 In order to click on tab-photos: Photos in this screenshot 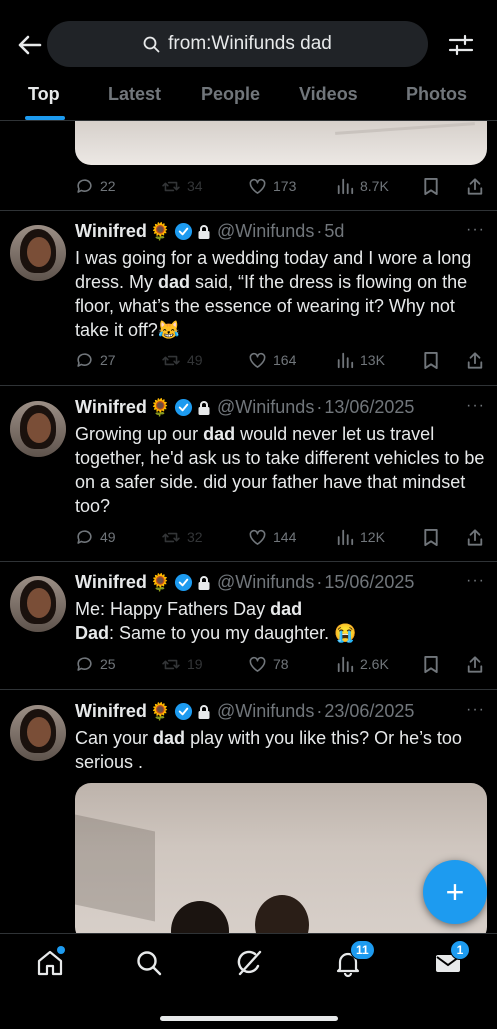, I will do `click(436, 94)`.